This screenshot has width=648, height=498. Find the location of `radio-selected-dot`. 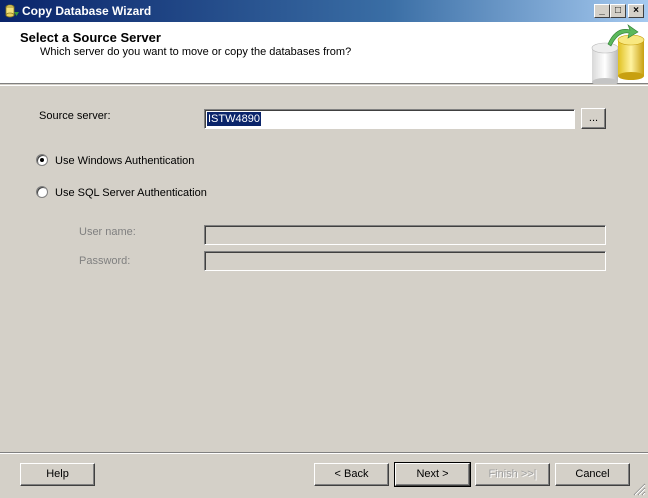

radio-selected-dot is located at coordinates (42, 160).